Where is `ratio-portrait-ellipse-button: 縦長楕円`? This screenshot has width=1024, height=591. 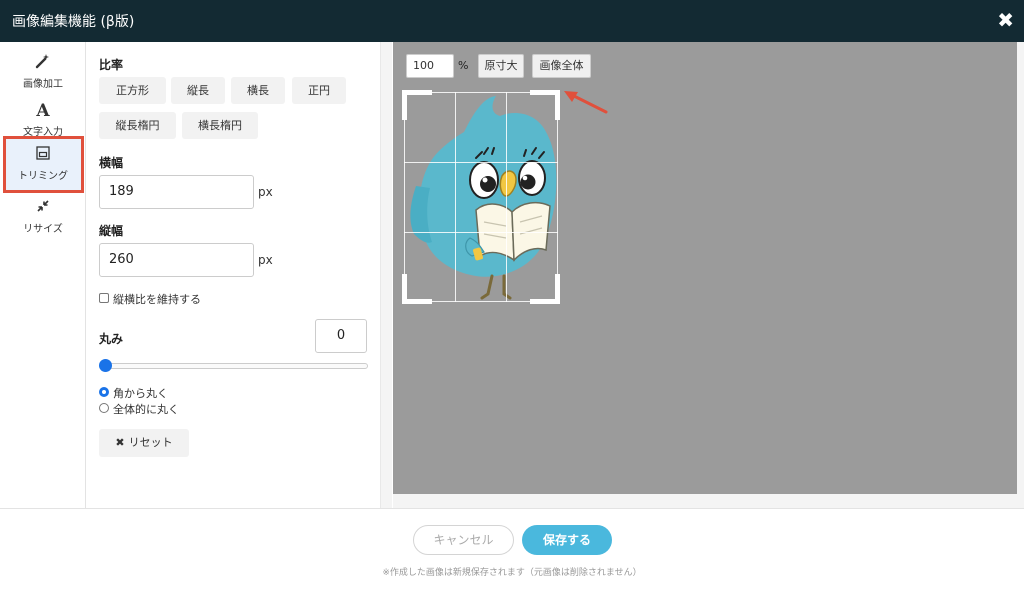
ratio-portrait-ellipse-button: 縦長楕円 is located at coordinates (137, 125).